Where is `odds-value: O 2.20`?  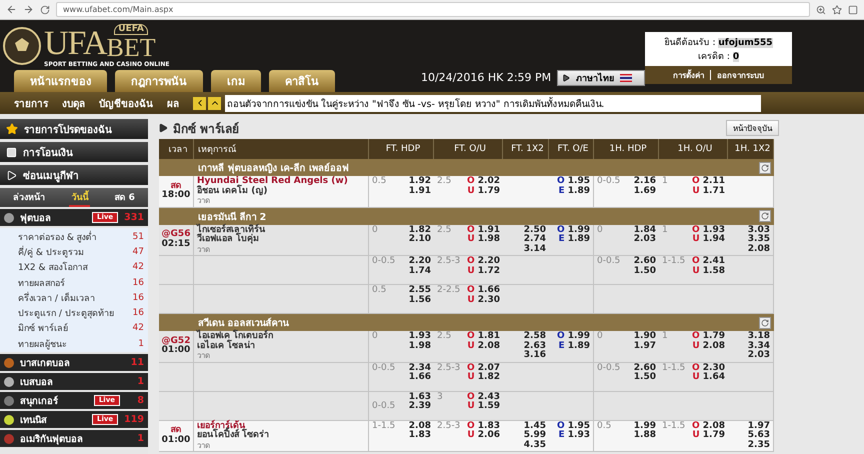 odds-value: O 2.20 is located at coordinates (483, 261).